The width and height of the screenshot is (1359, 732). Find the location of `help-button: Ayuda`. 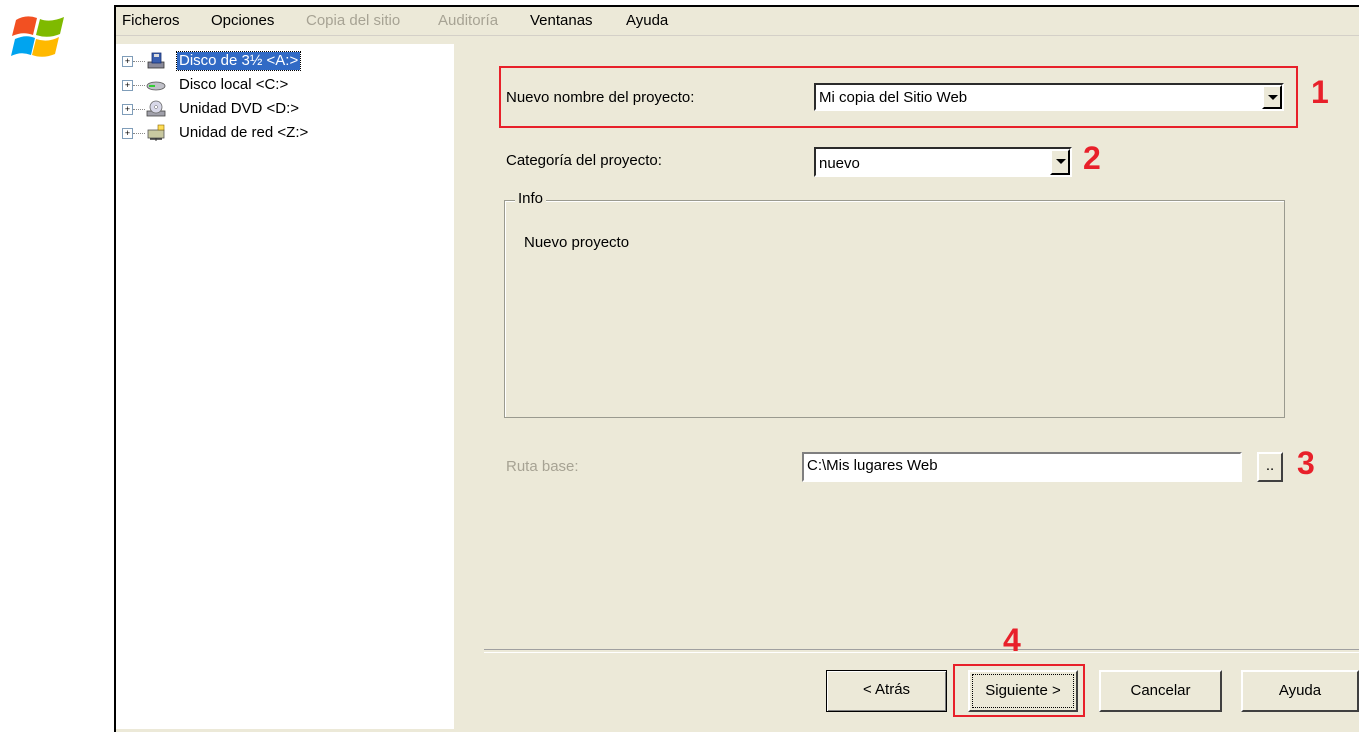

help-button: Ayuda is located at coordinates (1300, 691).